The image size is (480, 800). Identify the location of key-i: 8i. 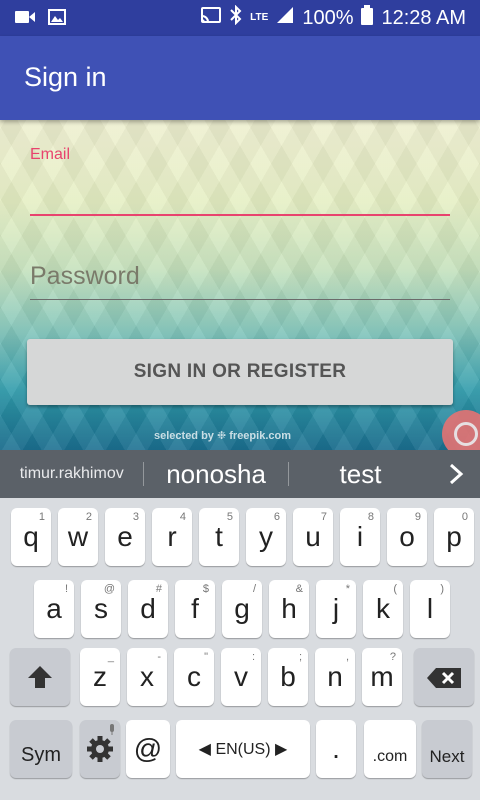
(360, 537).